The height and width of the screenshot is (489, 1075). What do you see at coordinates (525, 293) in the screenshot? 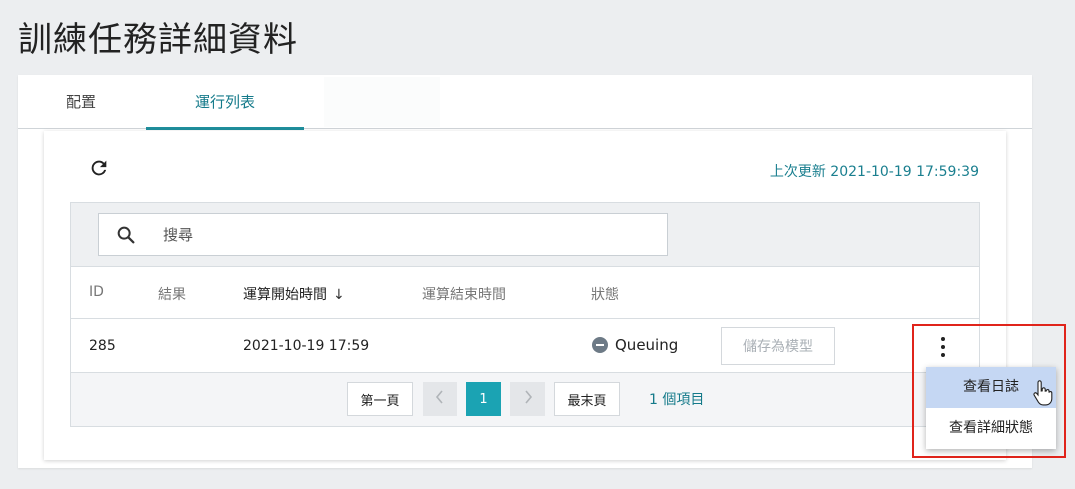
I see `table-header: ID 結果 運算開始時間 ↓ 運算結束時間 狀態` at bounding box center [525, 293].